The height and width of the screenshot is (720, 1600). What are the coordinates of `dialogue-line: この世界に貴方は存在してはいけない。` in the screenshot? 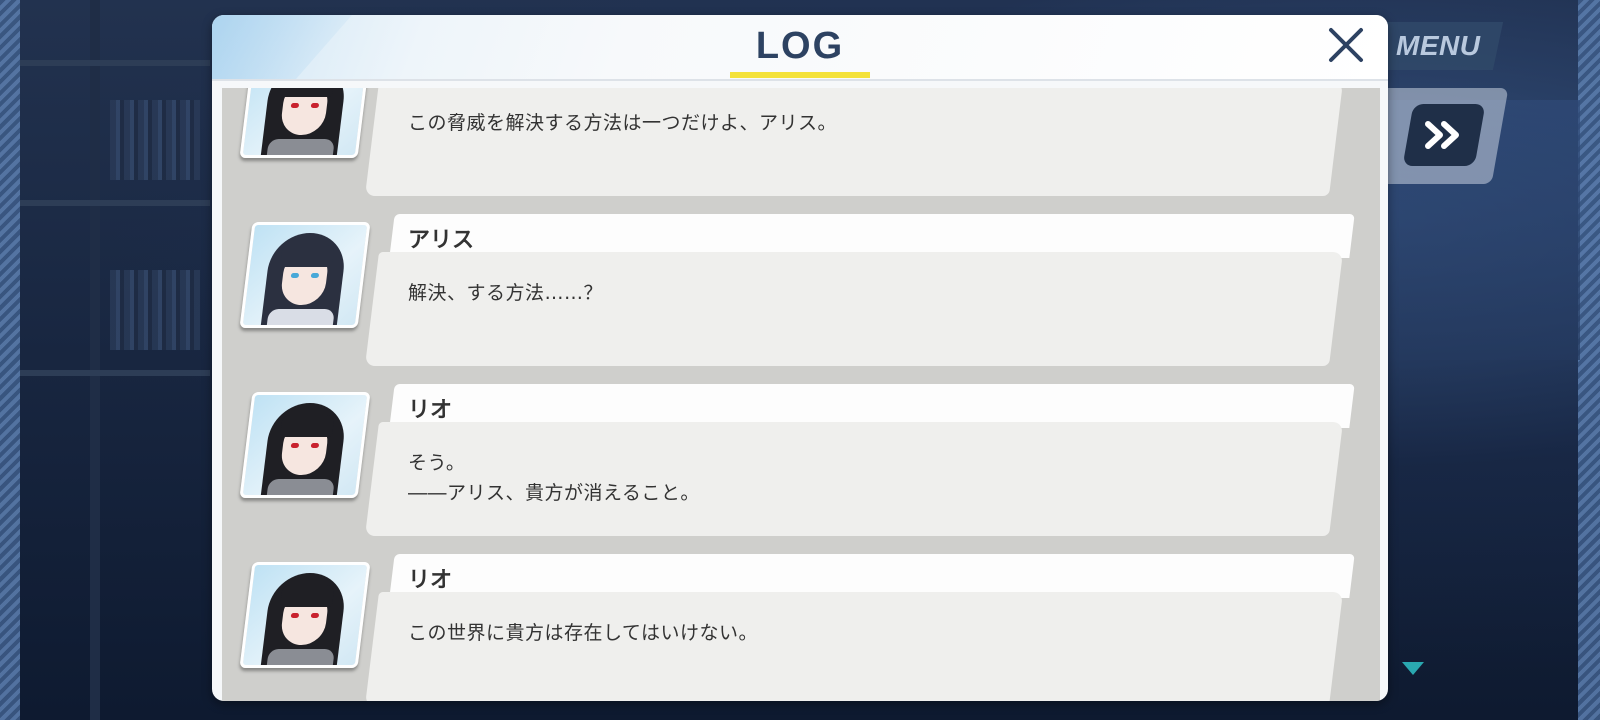 It's located at (583, 633).